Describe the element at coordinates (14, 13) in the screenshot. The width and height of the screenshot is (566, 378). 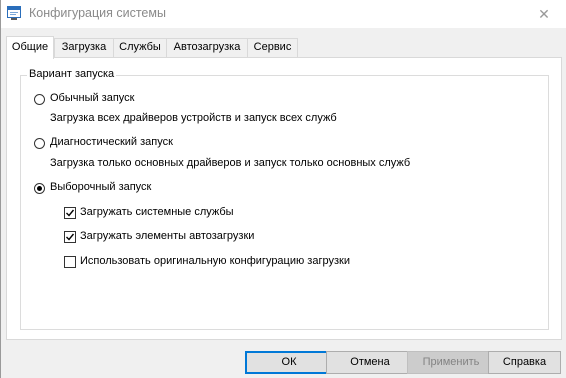
I see `msconfig-icon` at that location.